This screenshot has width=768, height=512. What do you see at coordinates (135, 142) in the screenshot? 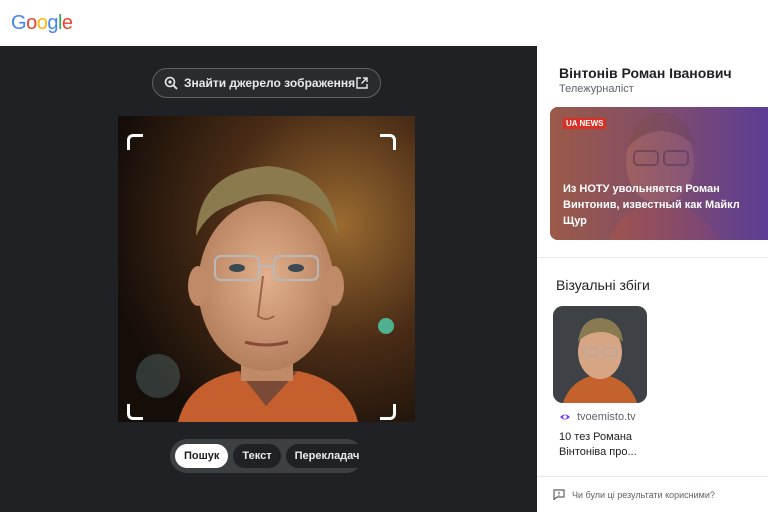
I see `crop-handle-top-left` at bounding box center [135, 142].